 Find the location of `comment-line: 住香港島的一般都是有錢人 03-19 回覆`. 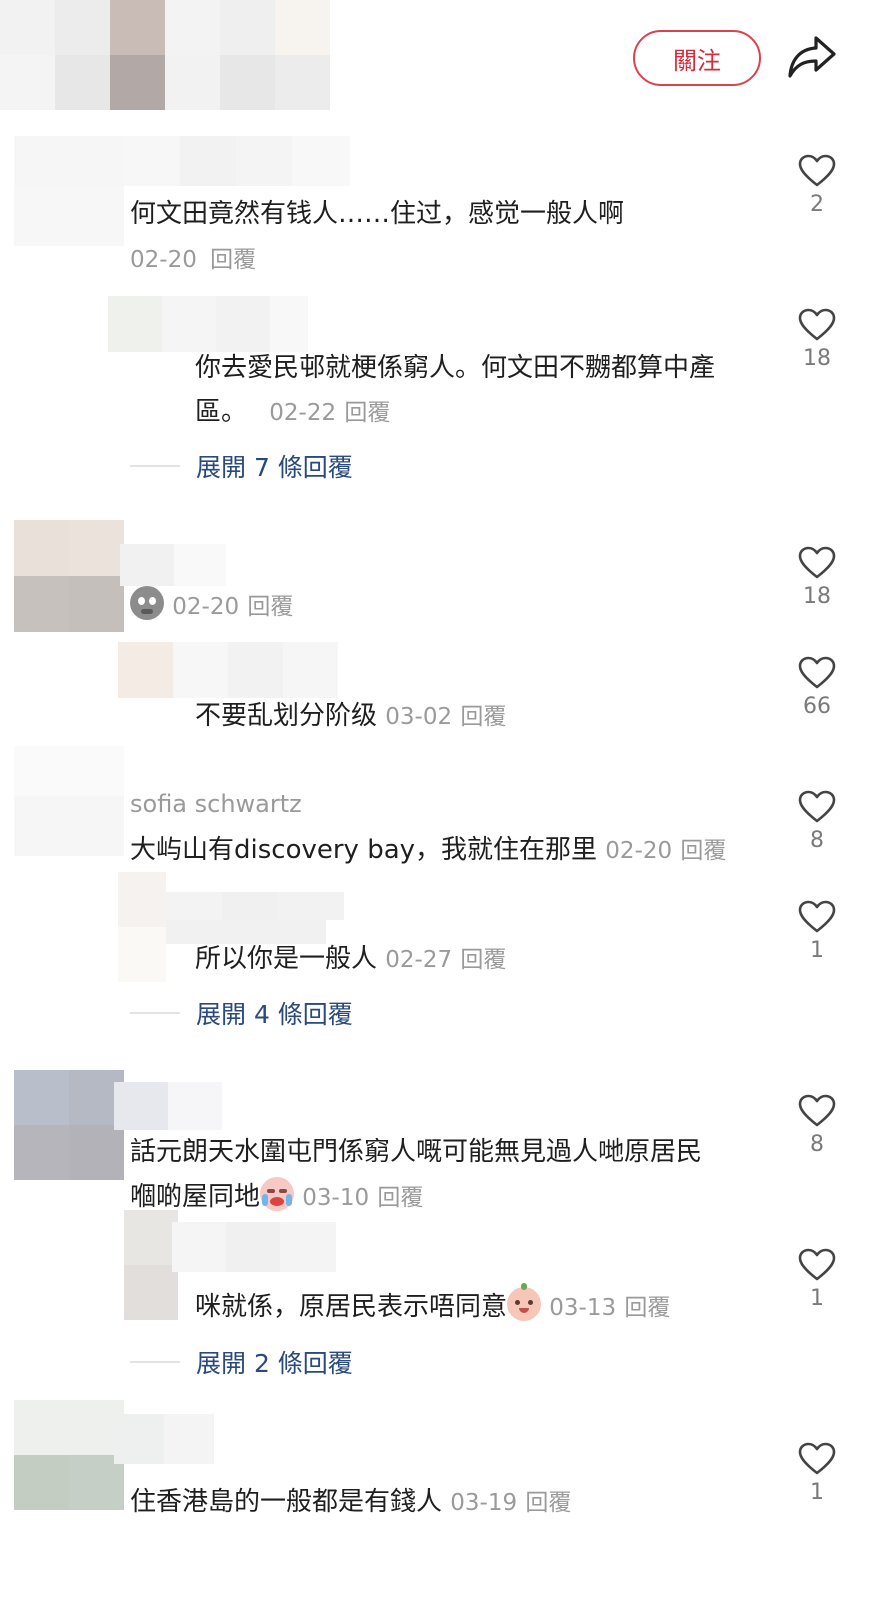

comment-line: 住香港島的一般都是有錢人 03-19 回覆 is located at coordinates (350, 1502).